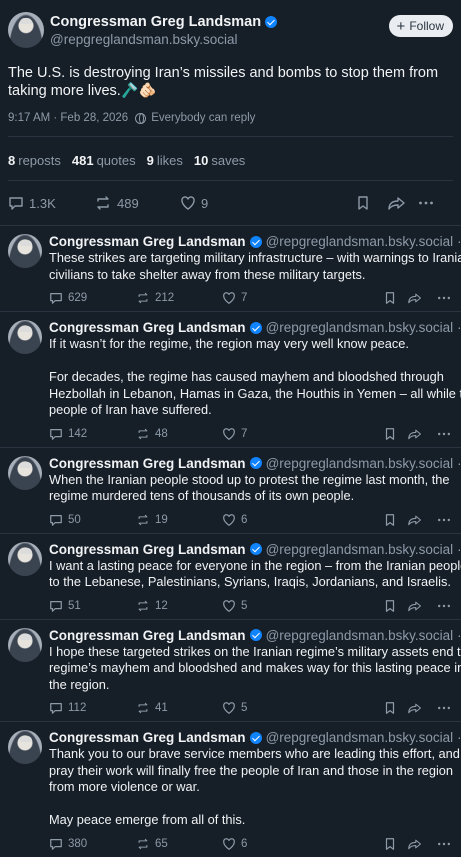 The height and width of the screenshot is (857, 461). What do you see at coordinates (179, 708) in the screenshot?
I see `repost-button: 41` at bounding box center [179, 708].